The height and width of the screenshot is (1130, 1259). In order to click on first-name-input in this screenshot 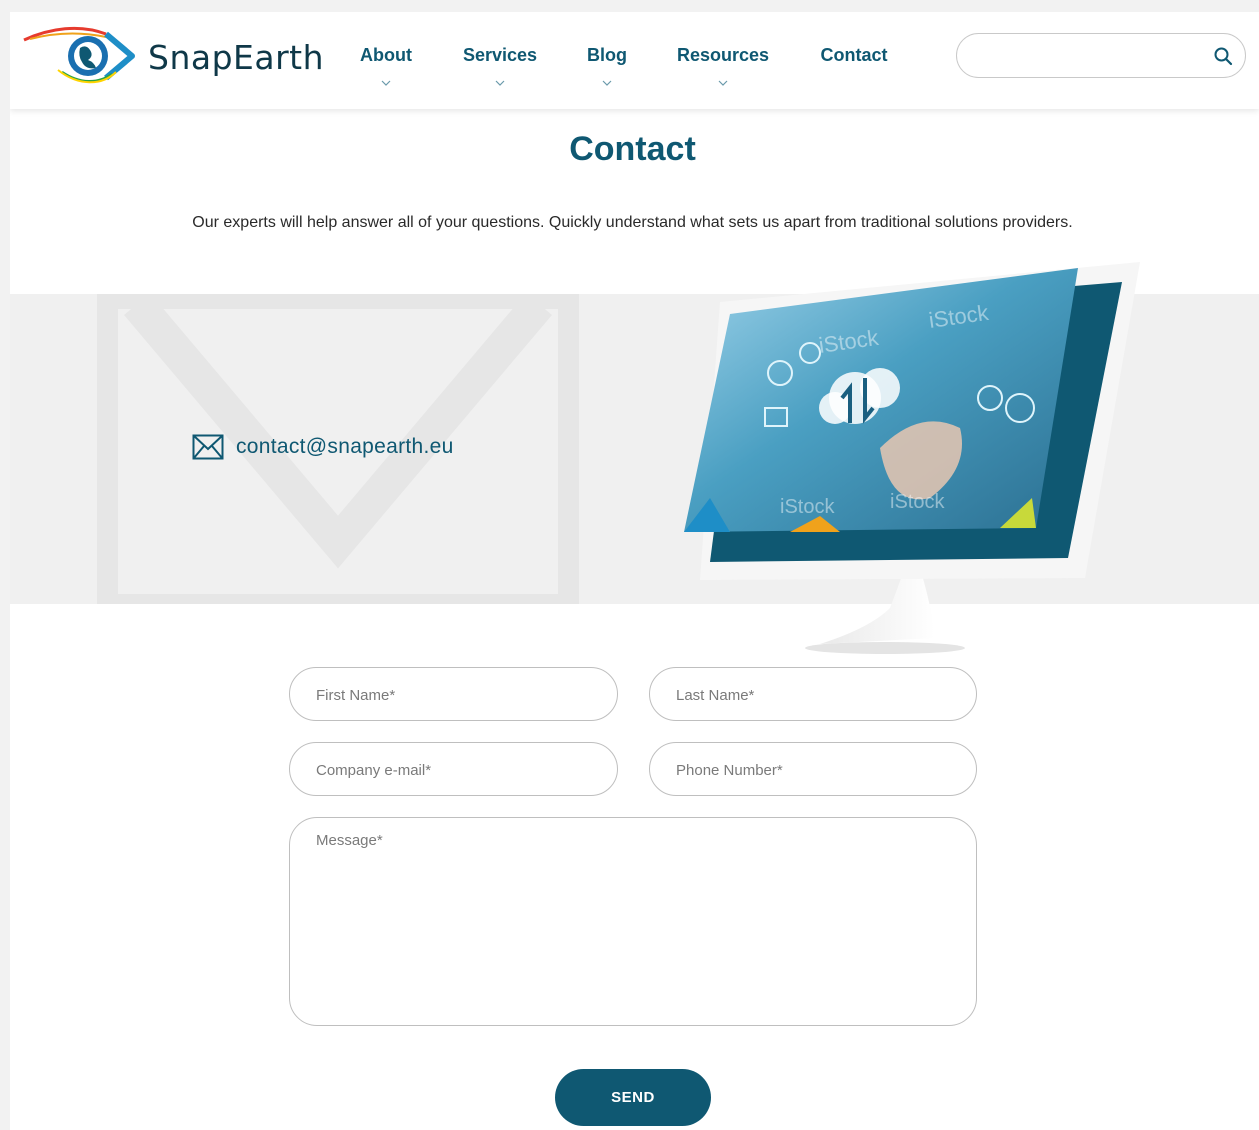, I will do `click(451, 695)`.